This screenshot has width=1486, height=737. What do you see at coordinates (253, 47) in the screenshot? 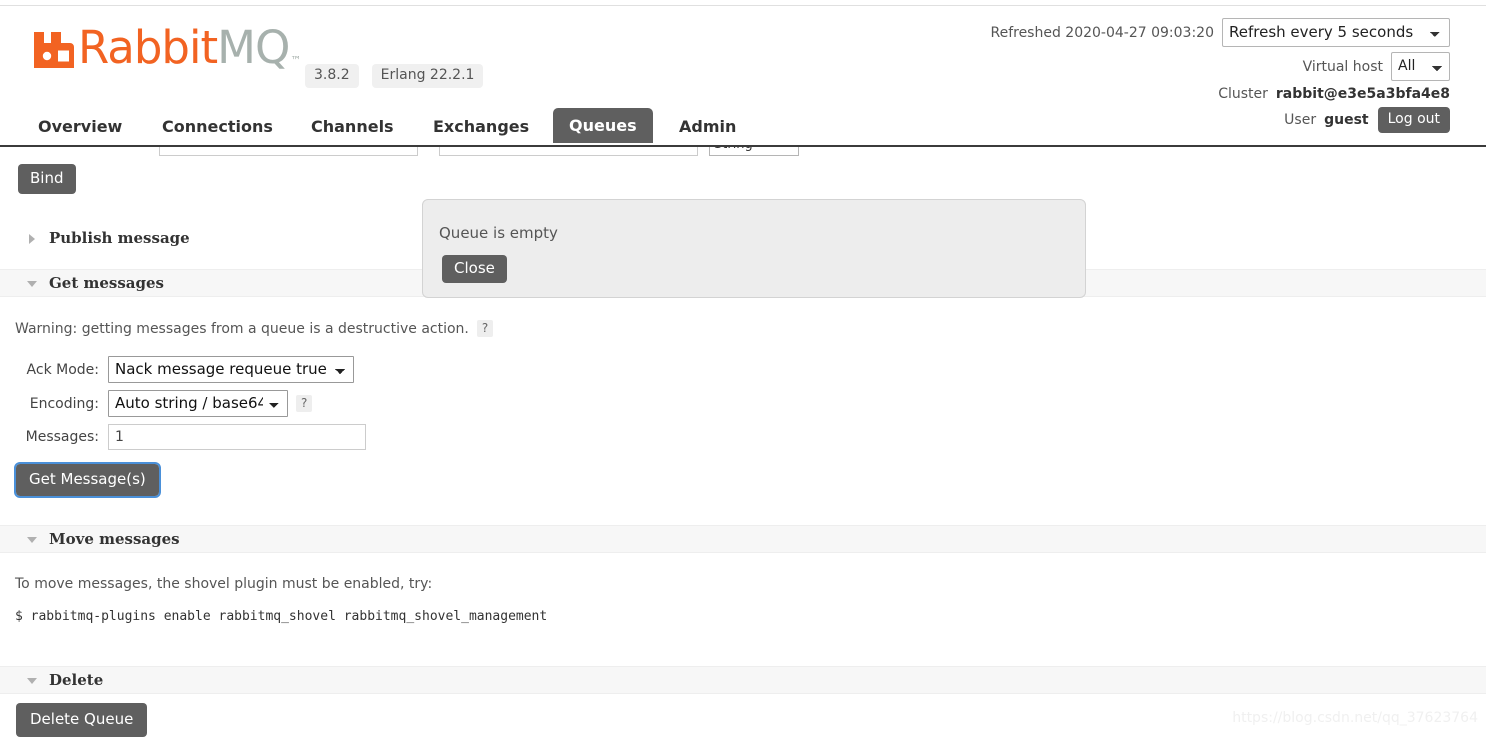
I see `wordmark-mq: MQ` at bounding box center [253, 47].